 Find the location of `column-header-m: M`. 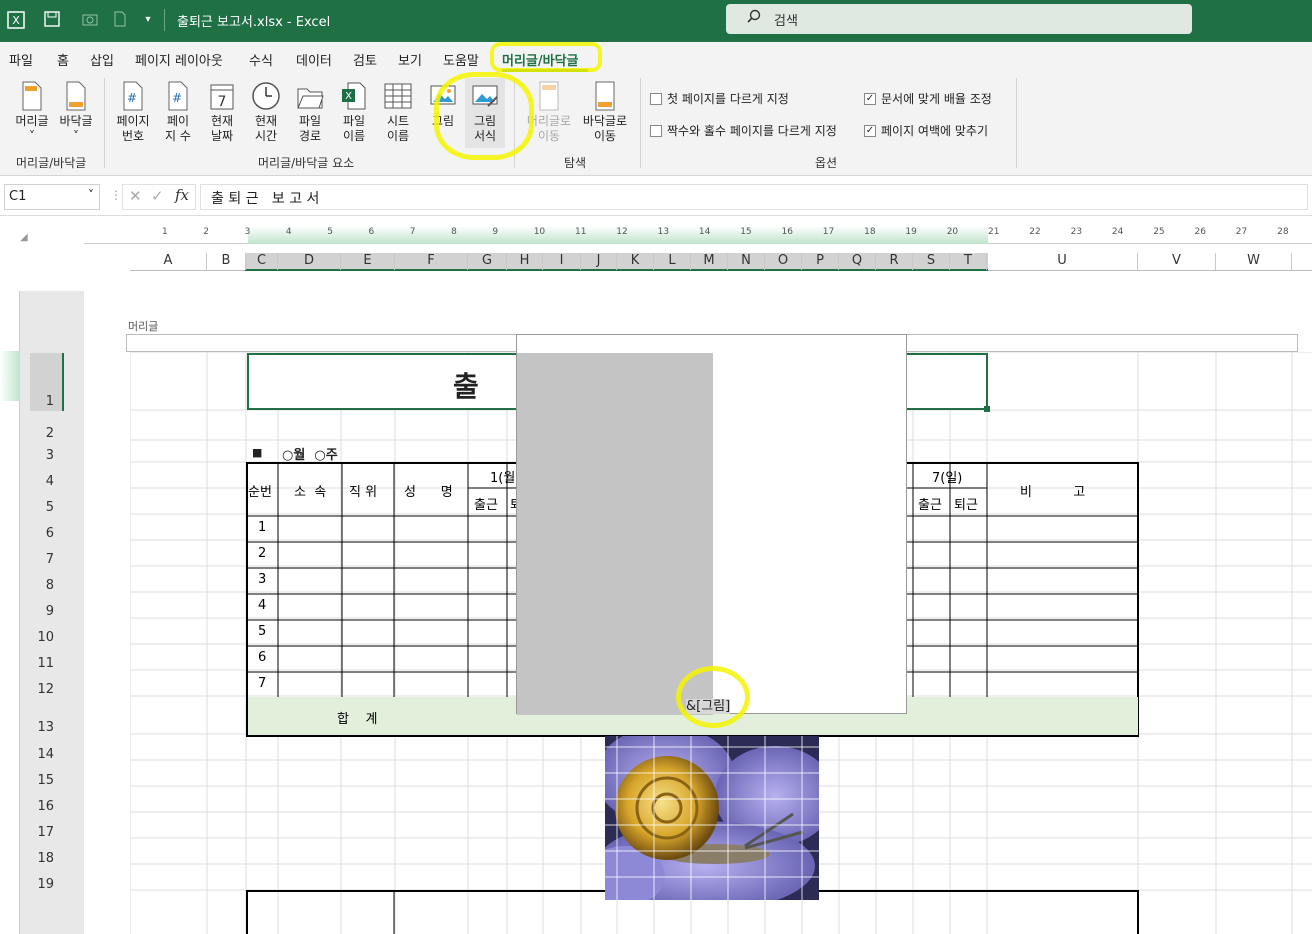

column-header-m: M is located at coordinates (709, 261).